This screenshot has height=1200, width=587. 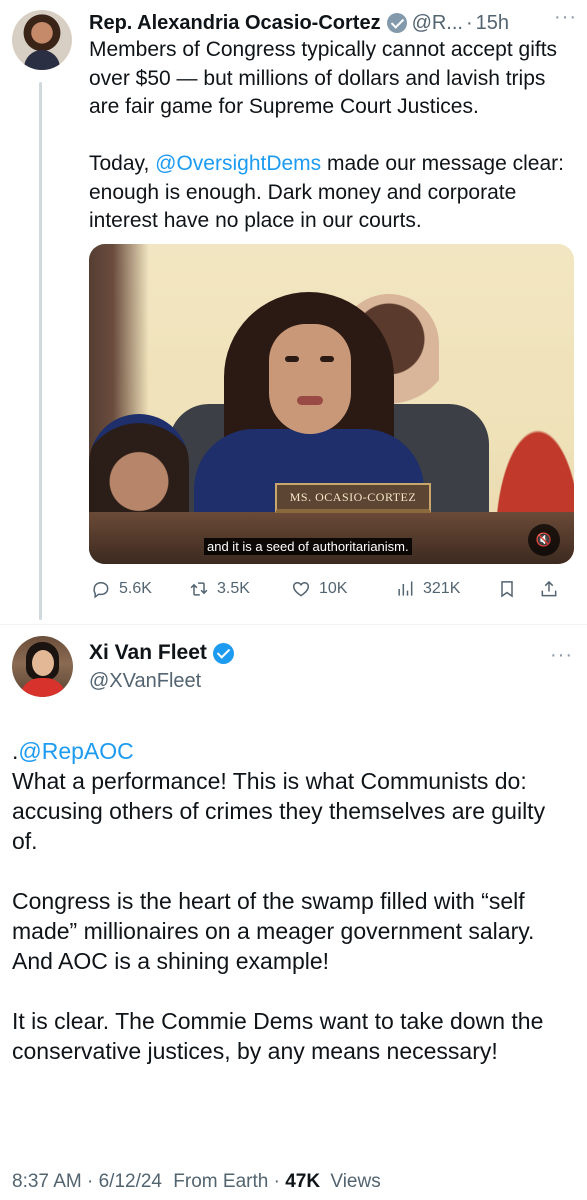 What do you see at coordinates (310, 379) in the screenshot?
I see `speaker-face` at bounding box center [310, 379].